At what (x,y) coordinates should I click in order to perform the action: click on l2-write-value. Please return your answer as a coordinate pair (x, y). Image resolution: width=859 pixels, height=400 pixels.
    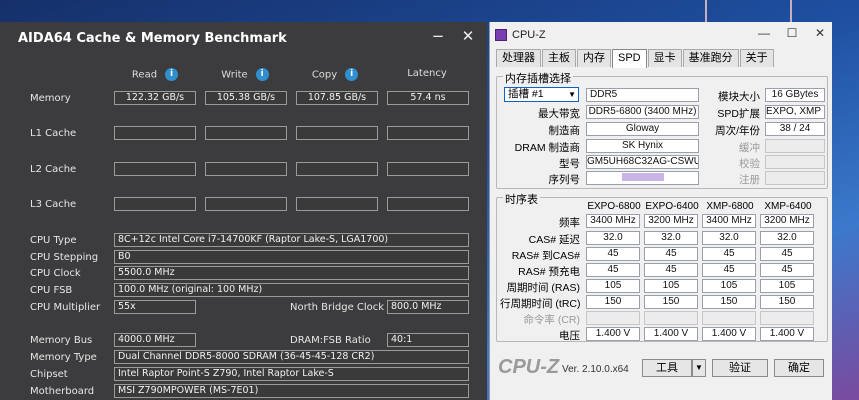
    Looking at the image, I should click on (246, 169).